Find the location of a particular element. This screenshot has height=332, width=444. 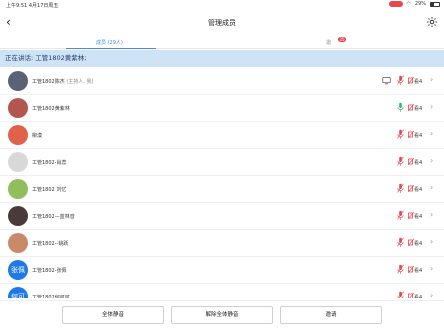

member-name: 工管1802 刘忆 is located at coordinates (49, 189).